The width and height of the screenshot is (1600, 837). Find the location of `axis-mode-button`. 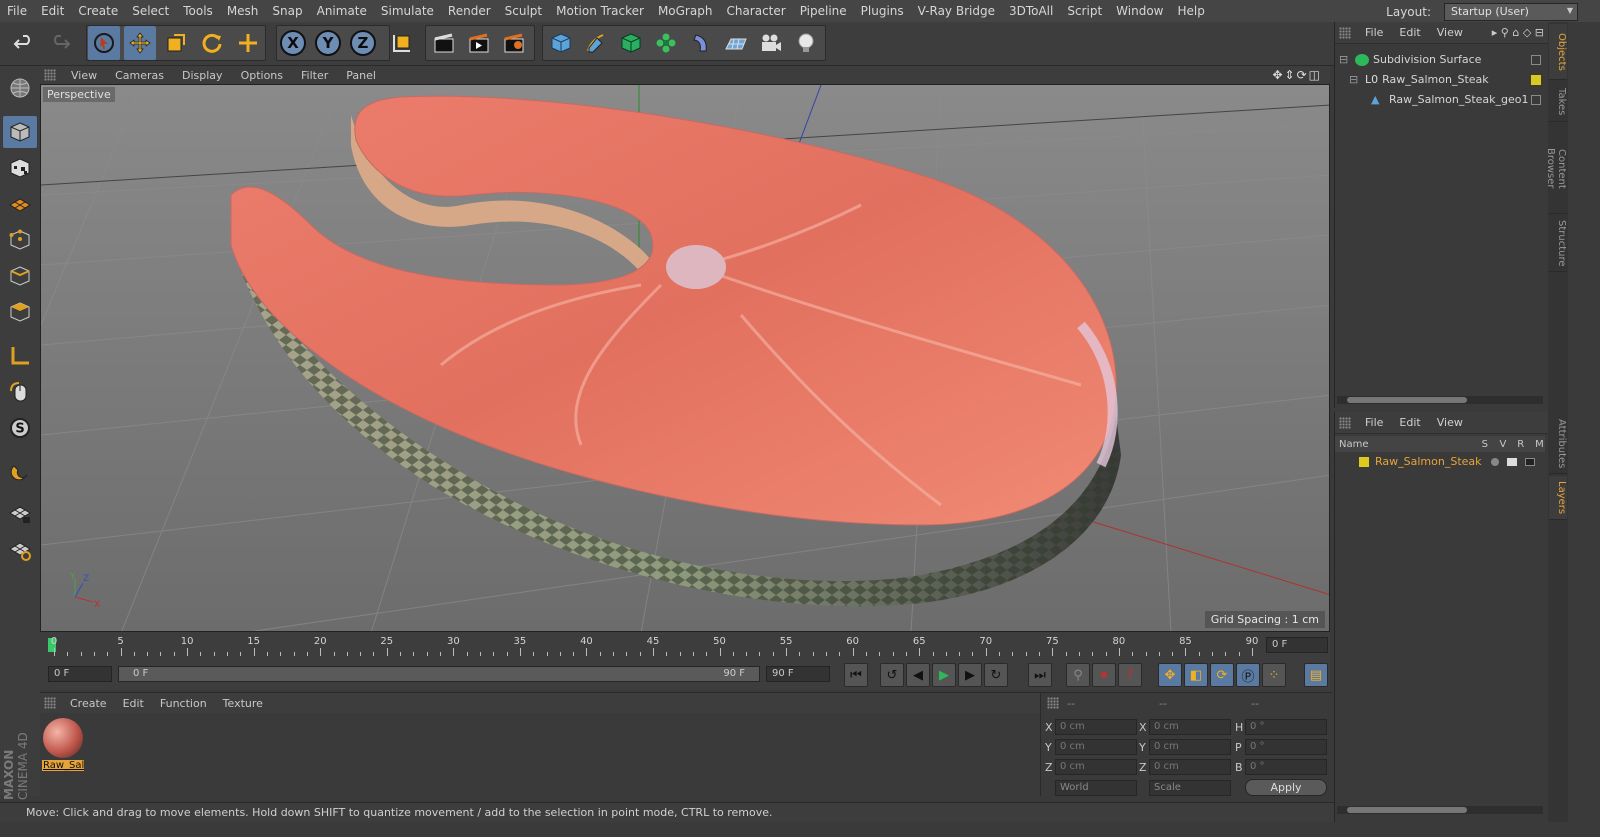

axis-mode-button is located at coordinates (20, 356).